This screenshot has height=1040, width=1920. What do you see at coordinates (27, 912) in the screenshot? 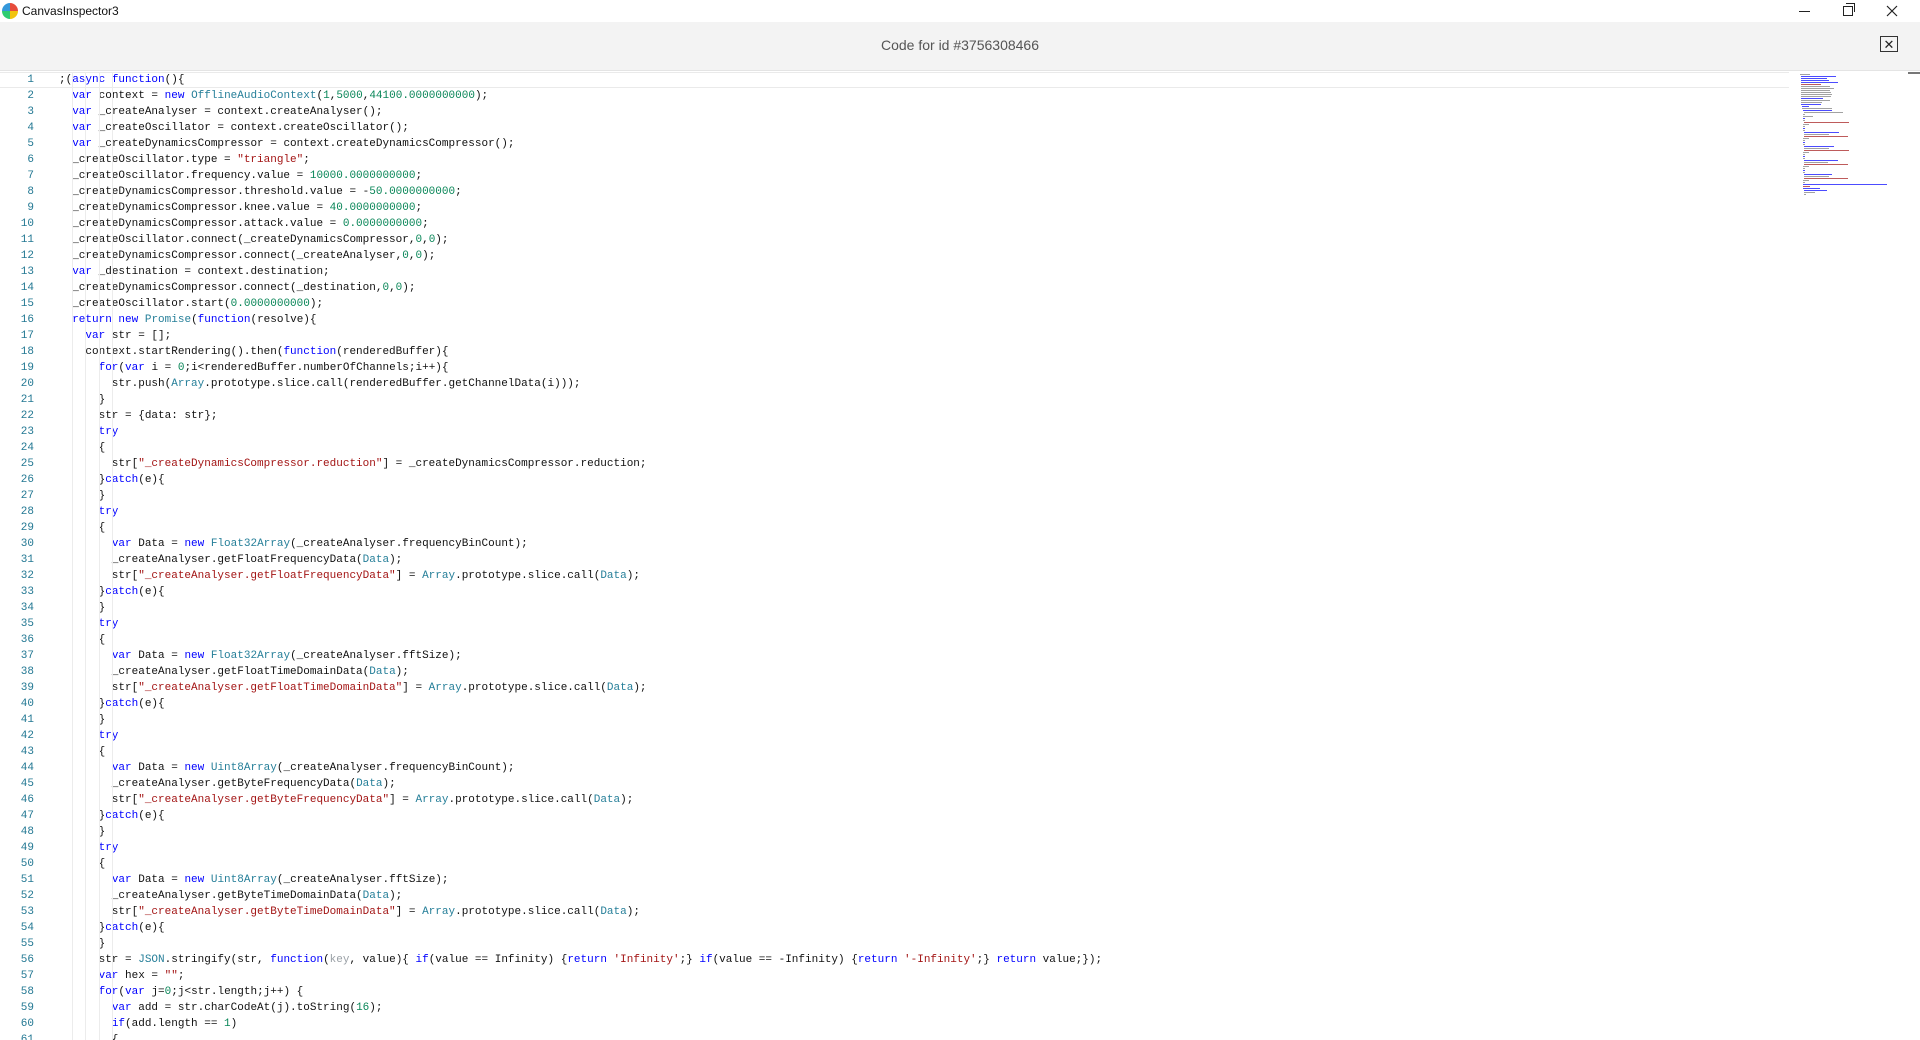
I see `line-number: 53` at bounding box center [27, 912].